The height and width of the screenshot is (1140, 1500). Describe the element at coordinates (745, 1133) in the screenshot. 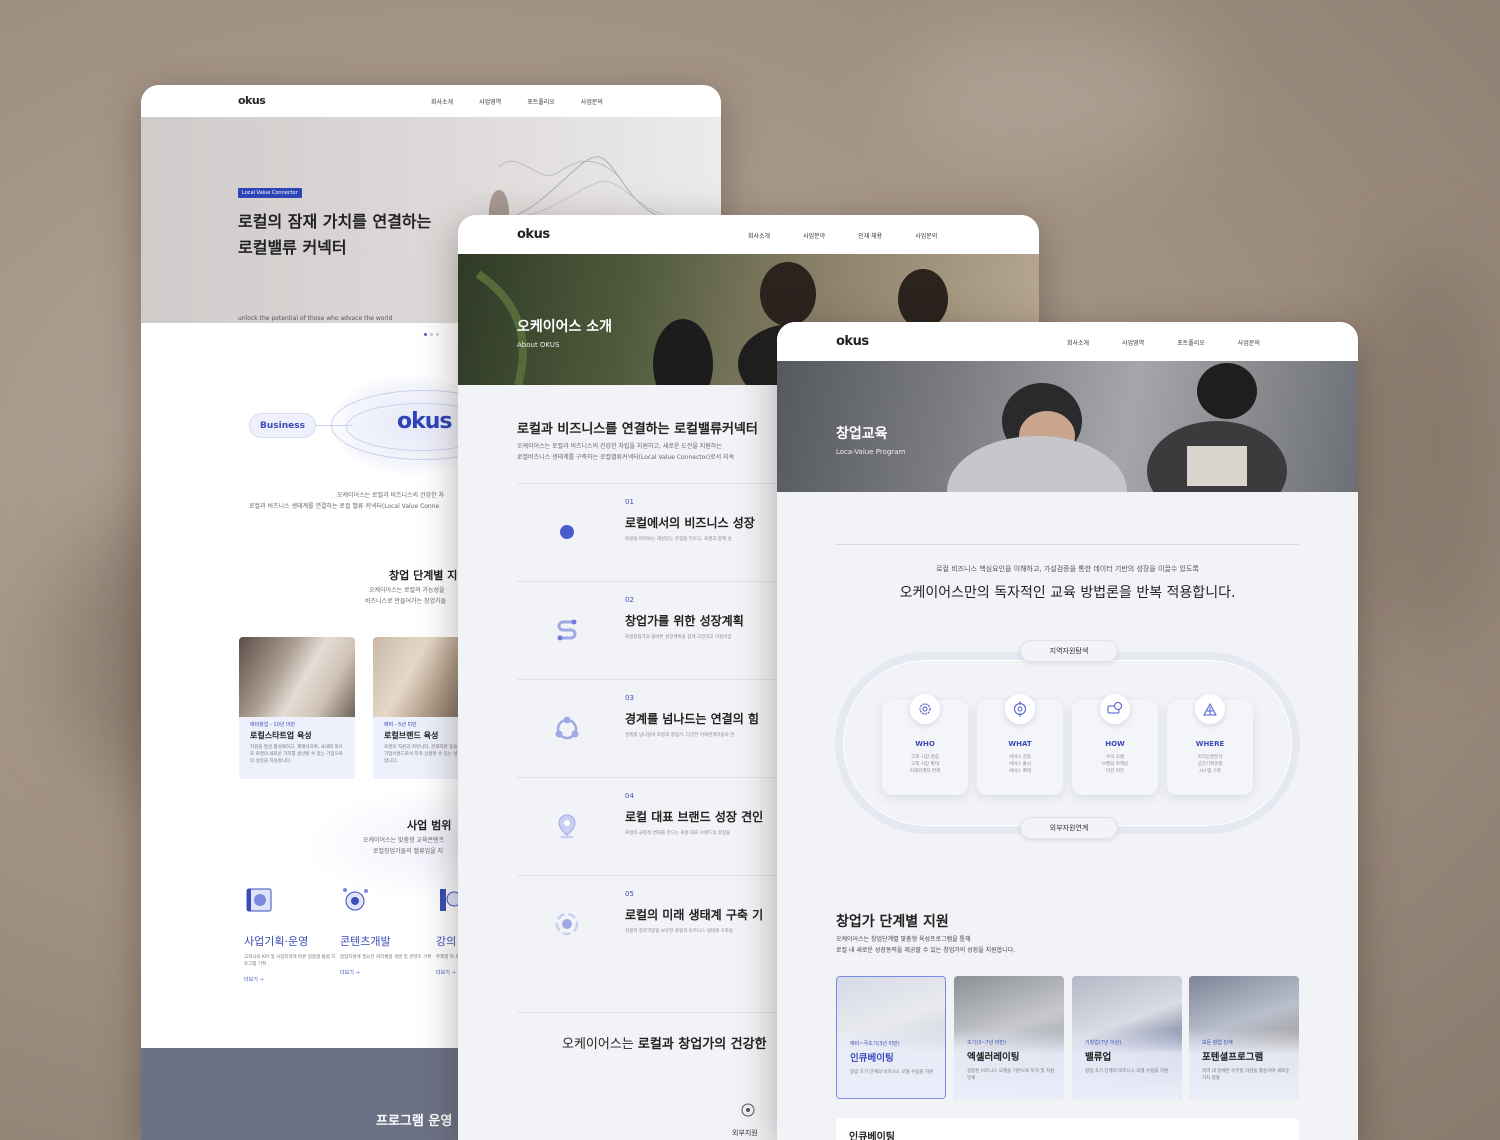

I see `external-support-label: 외부지원` at that location.